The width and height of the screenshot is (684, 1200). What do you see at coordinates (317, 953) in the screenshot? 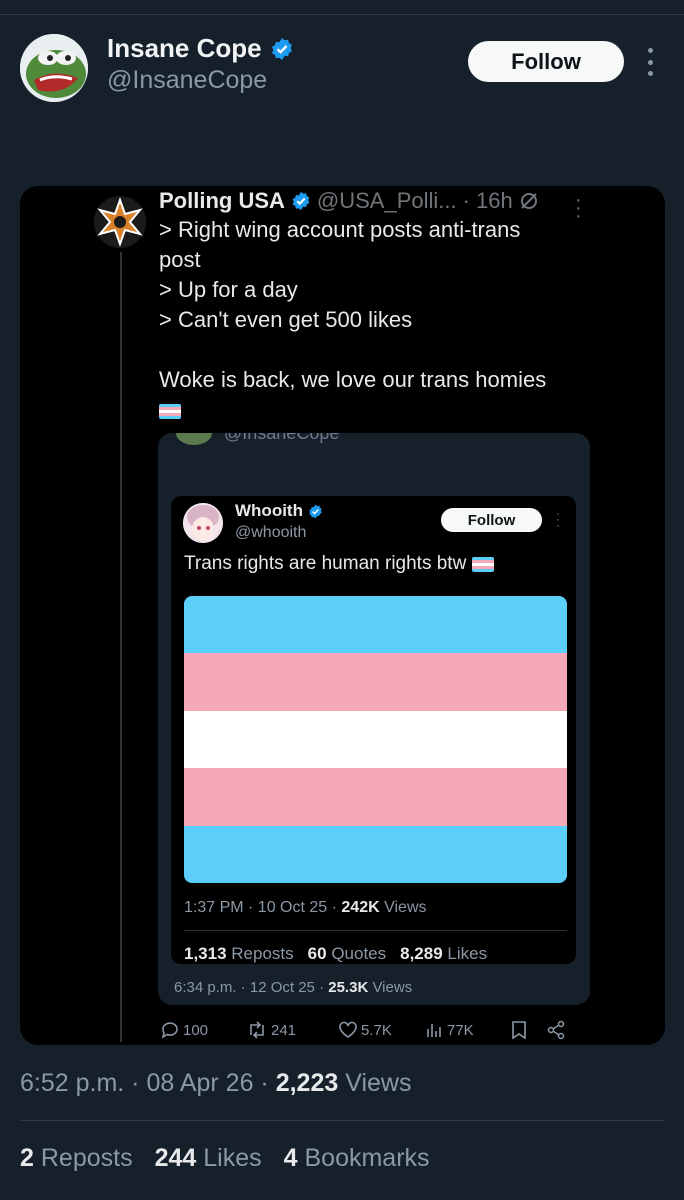
I see `embedded-quotes-count: 60` at bounding box center [317, 953].